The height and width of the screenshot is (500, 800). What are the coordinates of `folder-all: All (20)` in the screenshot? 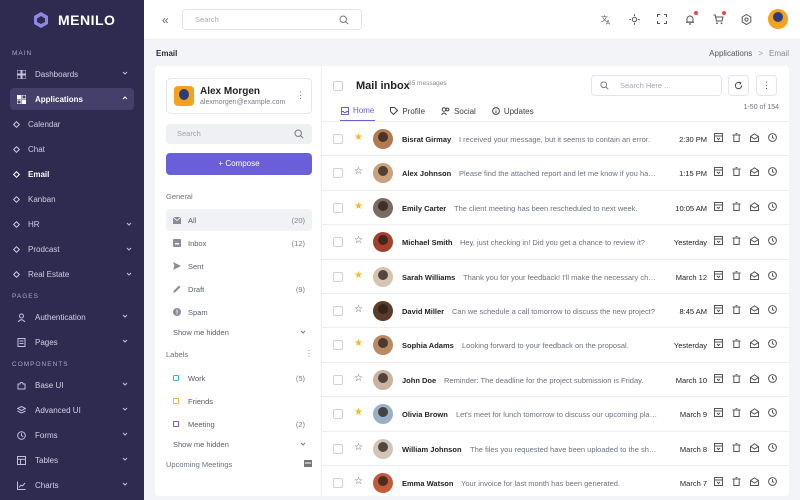 It's located at (239, 220).